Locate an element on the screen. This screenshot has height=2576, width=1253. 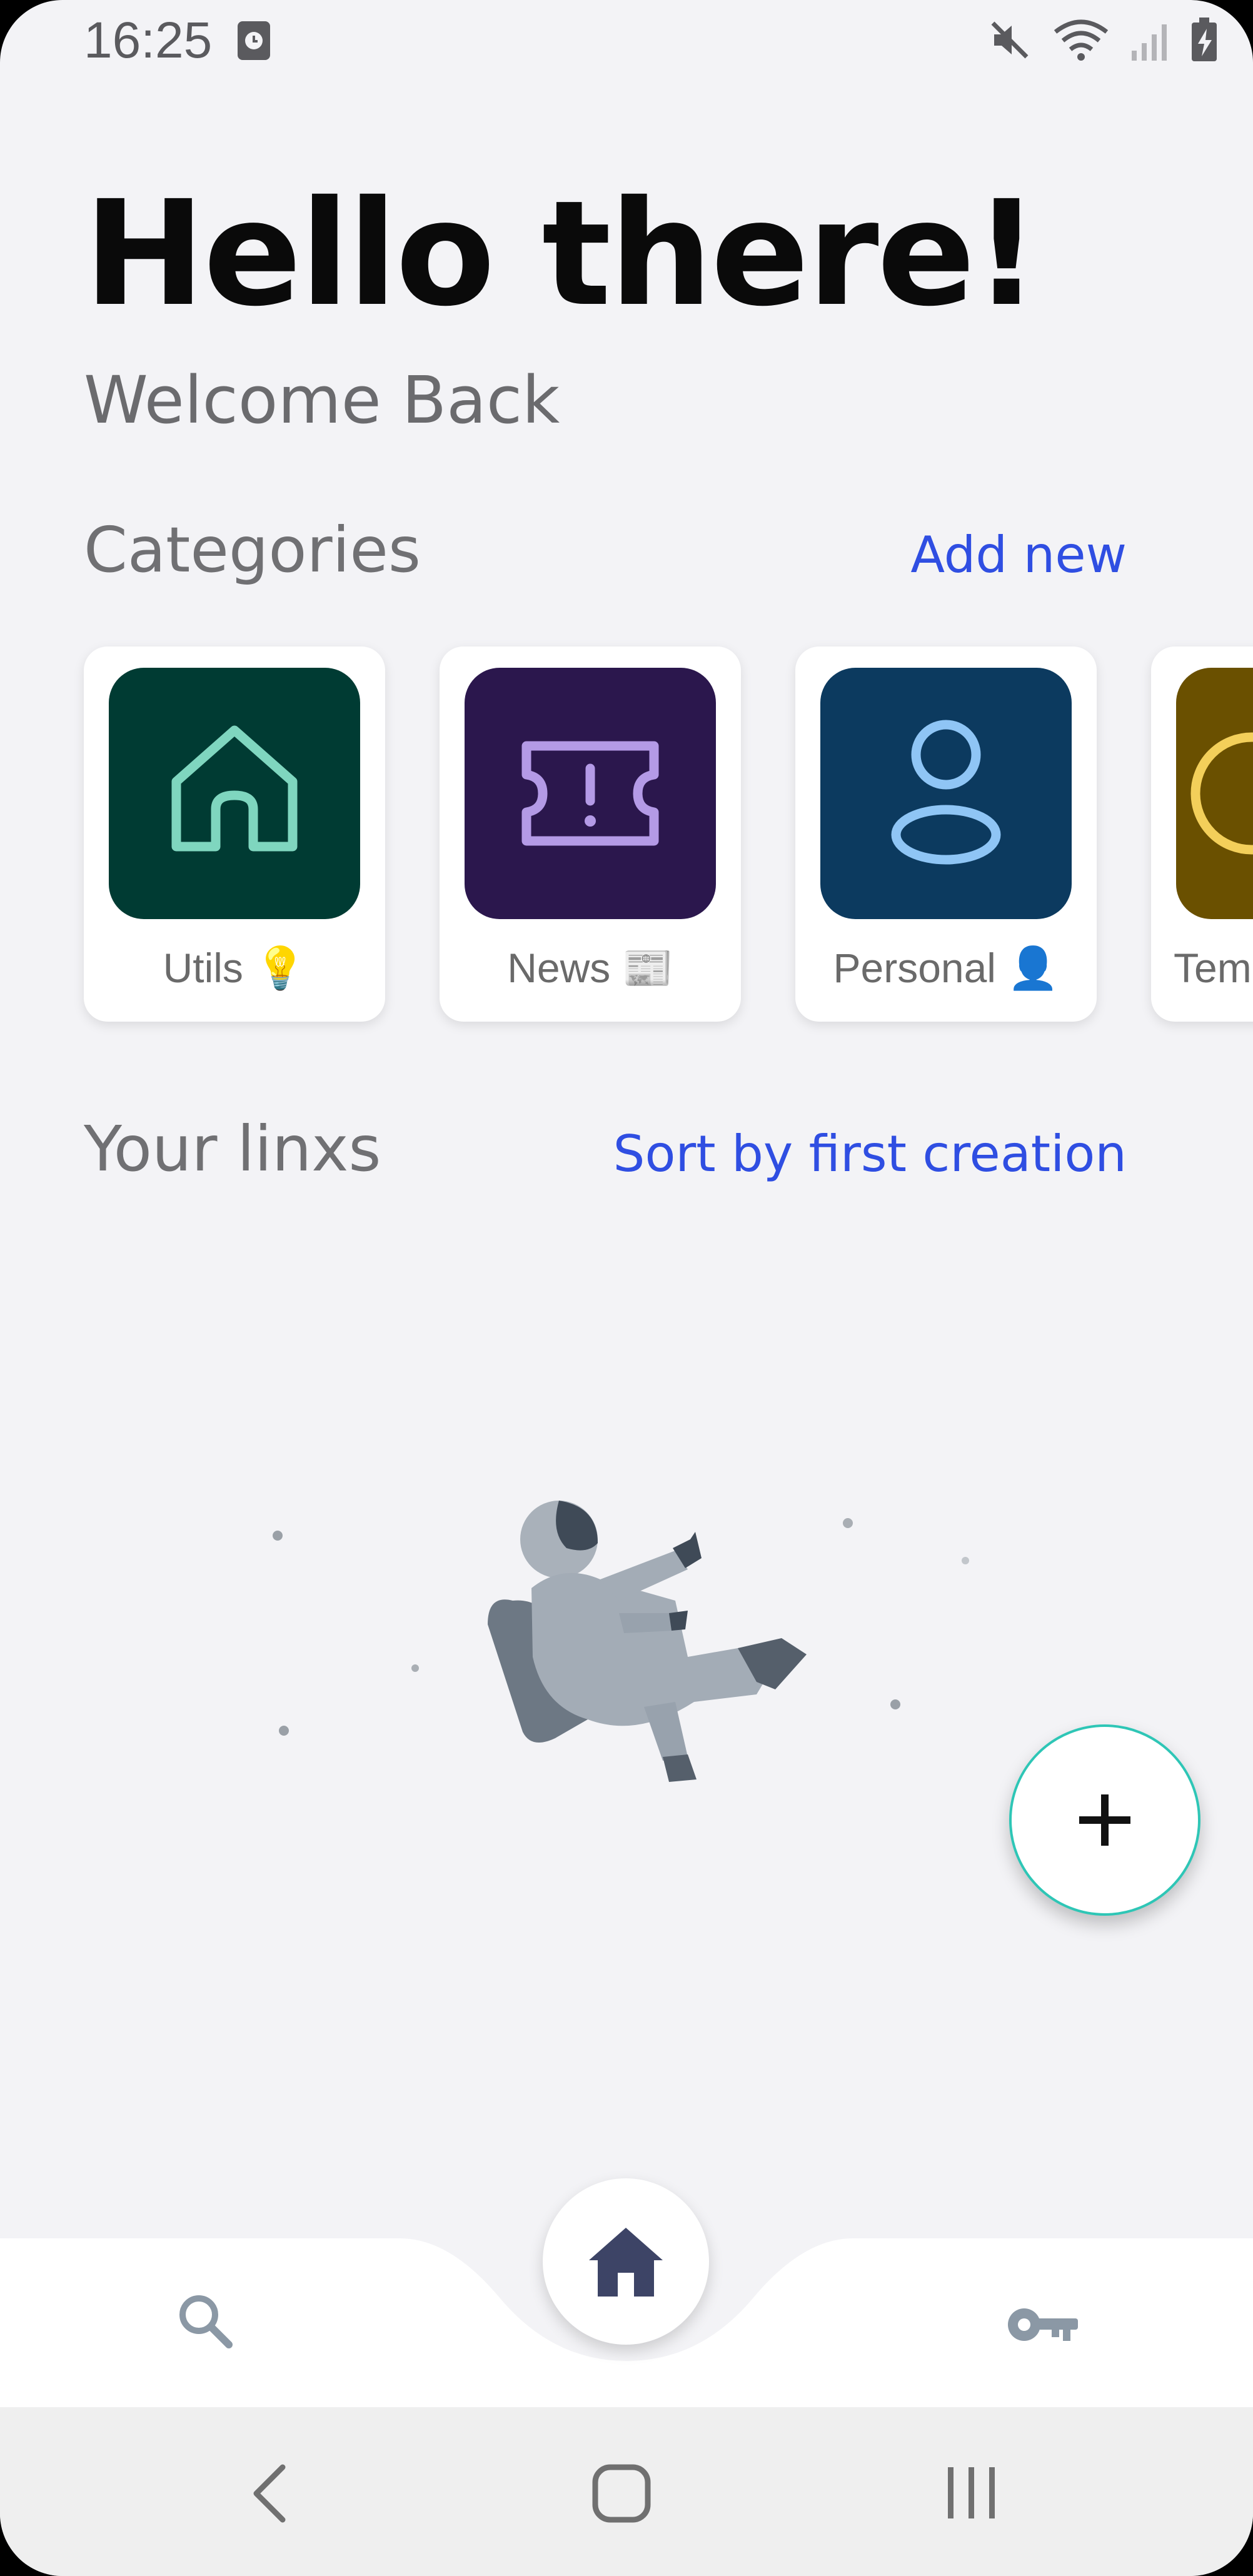
category-label: News 📰 is located at coordinates (590, 968).